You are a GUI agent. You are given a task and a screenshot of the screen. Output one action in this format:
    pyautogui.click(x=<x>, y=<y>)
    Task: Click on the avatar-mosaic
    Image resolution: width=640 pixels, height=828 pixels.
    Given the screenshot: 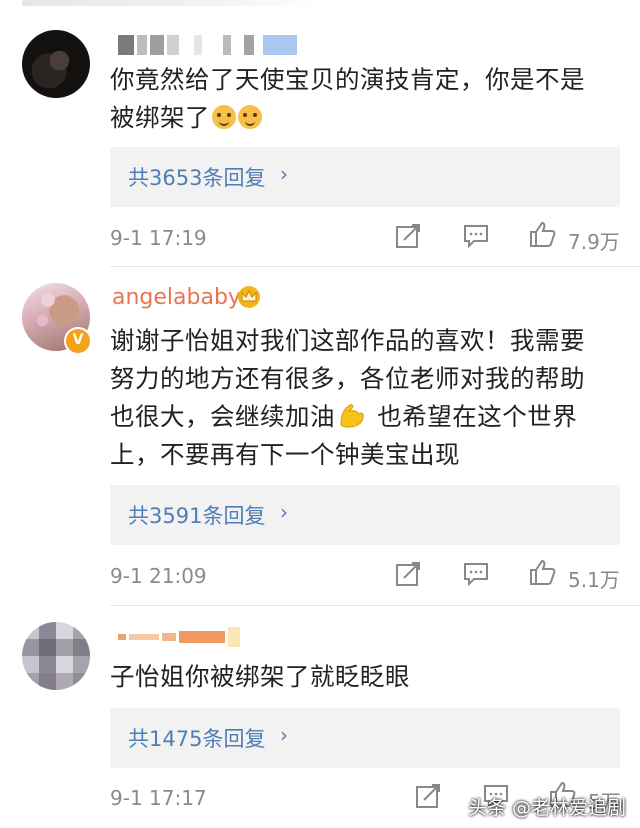 What is the action you would take?
    pyautogui.click(x=56, y=656)
    